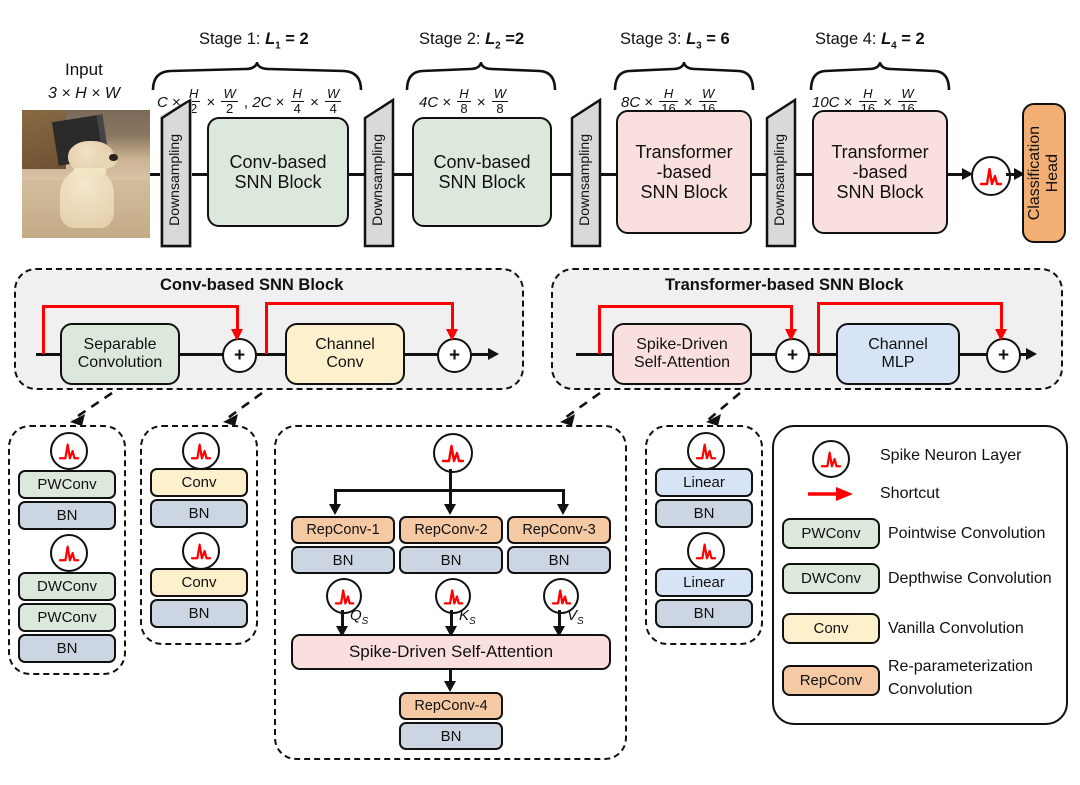  Describe the element at coordinates (930, 689) in the screenshot. I see `legend-label-repconv-line2: Convolution` at that location.